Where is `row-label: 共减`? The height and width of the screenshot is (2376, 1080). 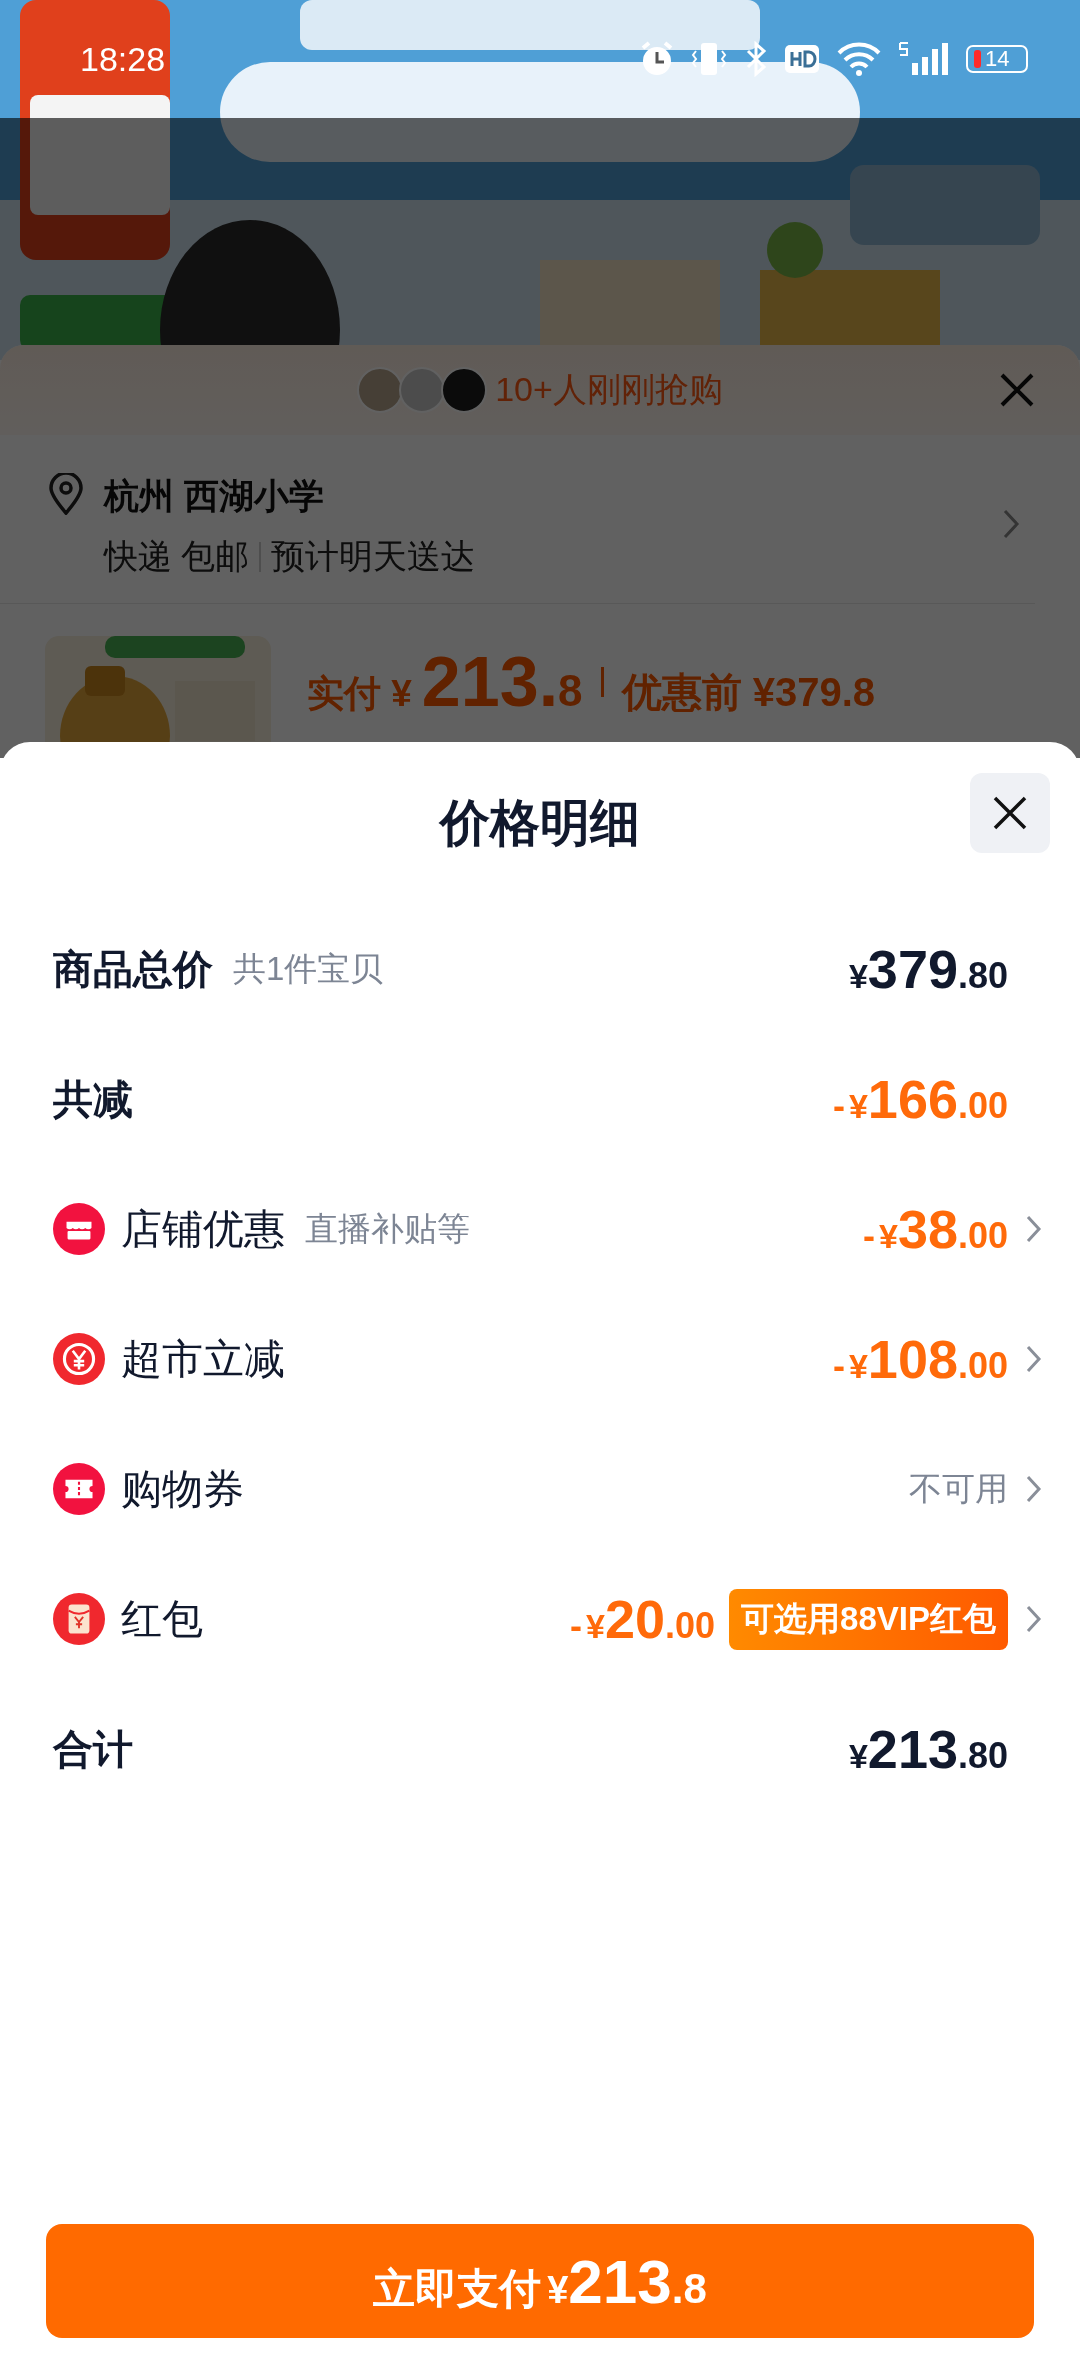 row-label: 共减 is located at coordinates (93, 1099).